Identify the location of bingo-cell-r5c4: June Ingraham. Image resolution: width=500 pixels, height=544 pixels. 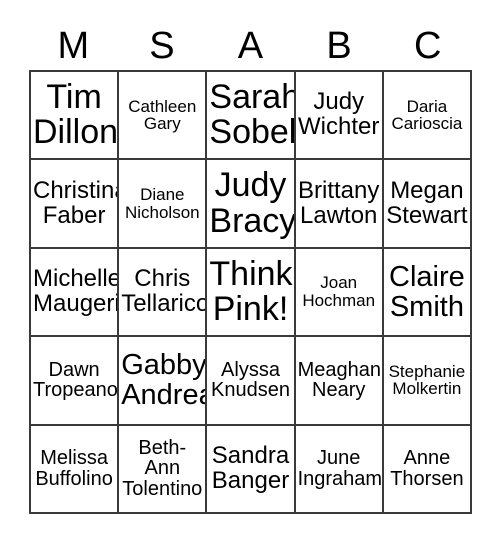
(339, 469).